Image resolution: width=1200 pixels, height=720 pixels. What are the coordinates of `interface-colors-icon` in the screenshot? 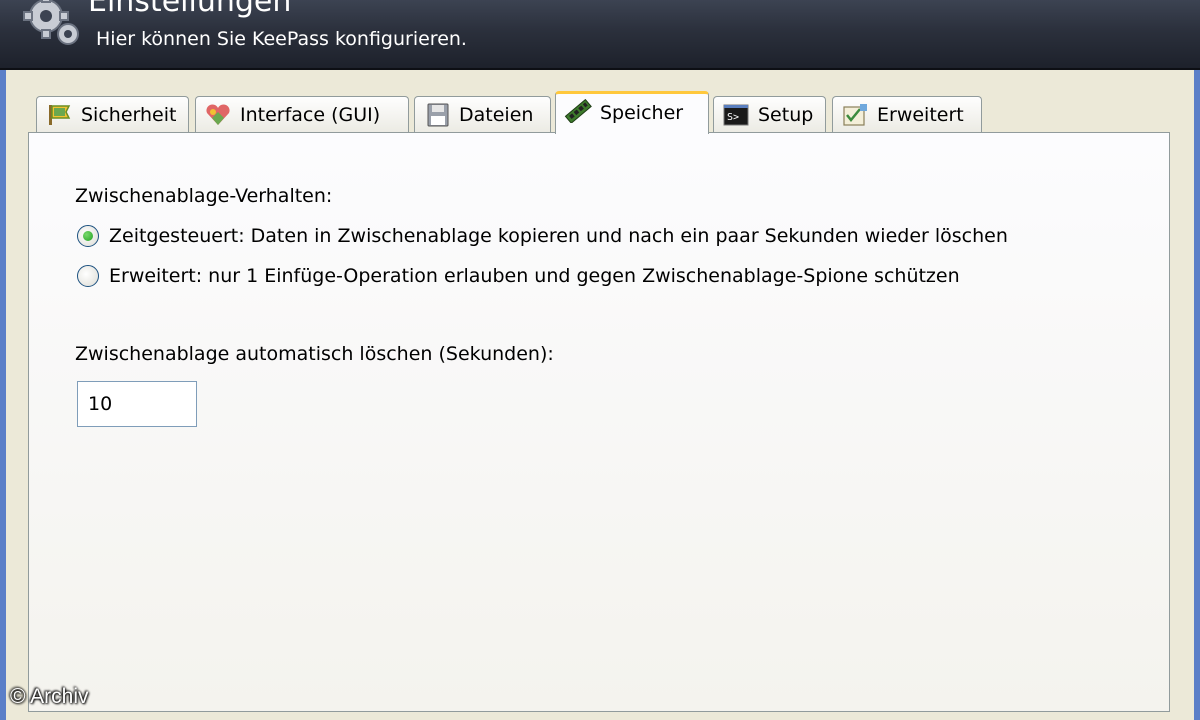 It's located at (218, 114).